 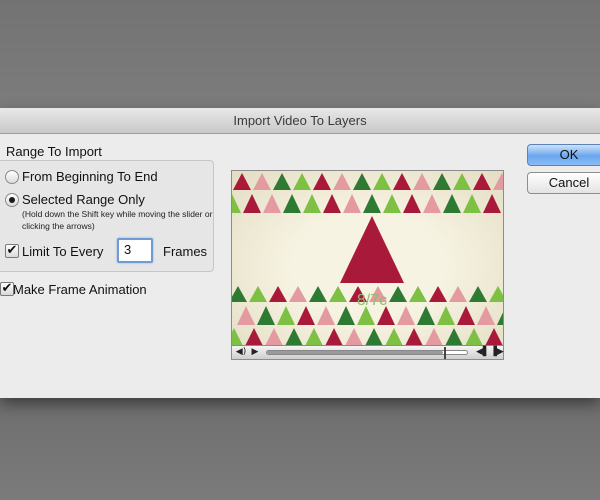 I want to click on dialog-title: Import Video To Layers, so click(x=300, y=121).